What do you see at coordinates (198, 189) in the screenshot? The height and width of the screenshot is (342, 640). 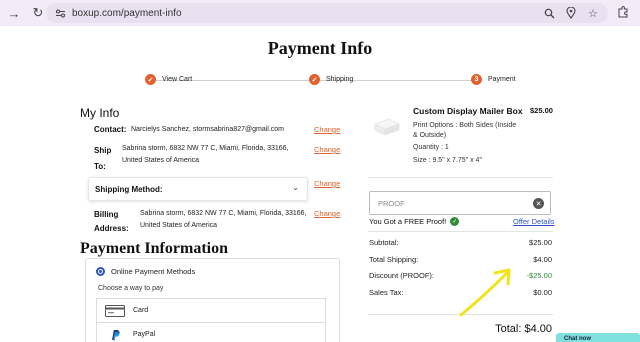 I see `shipping-method-dropdown: Shipping Method: ⌄` at bounding box center [198, 189].